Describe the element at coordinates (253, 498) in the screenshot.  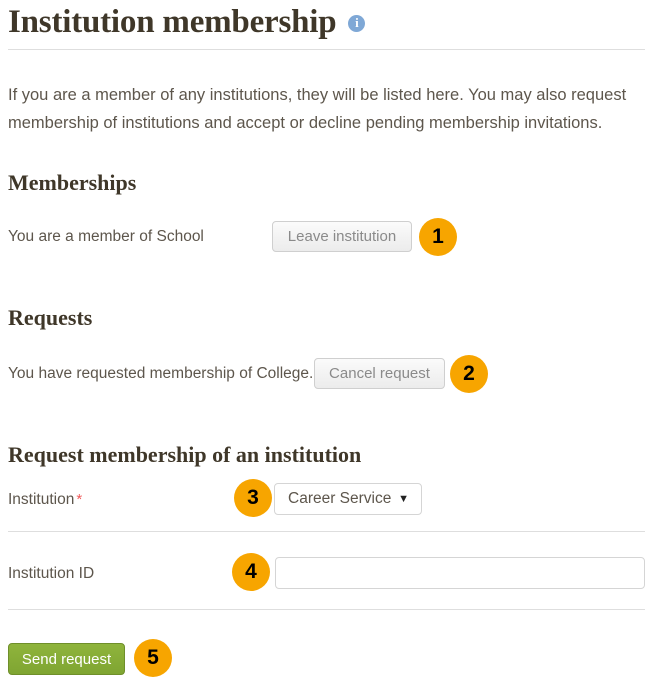
I see `callout-badge-3: 3` at that location.